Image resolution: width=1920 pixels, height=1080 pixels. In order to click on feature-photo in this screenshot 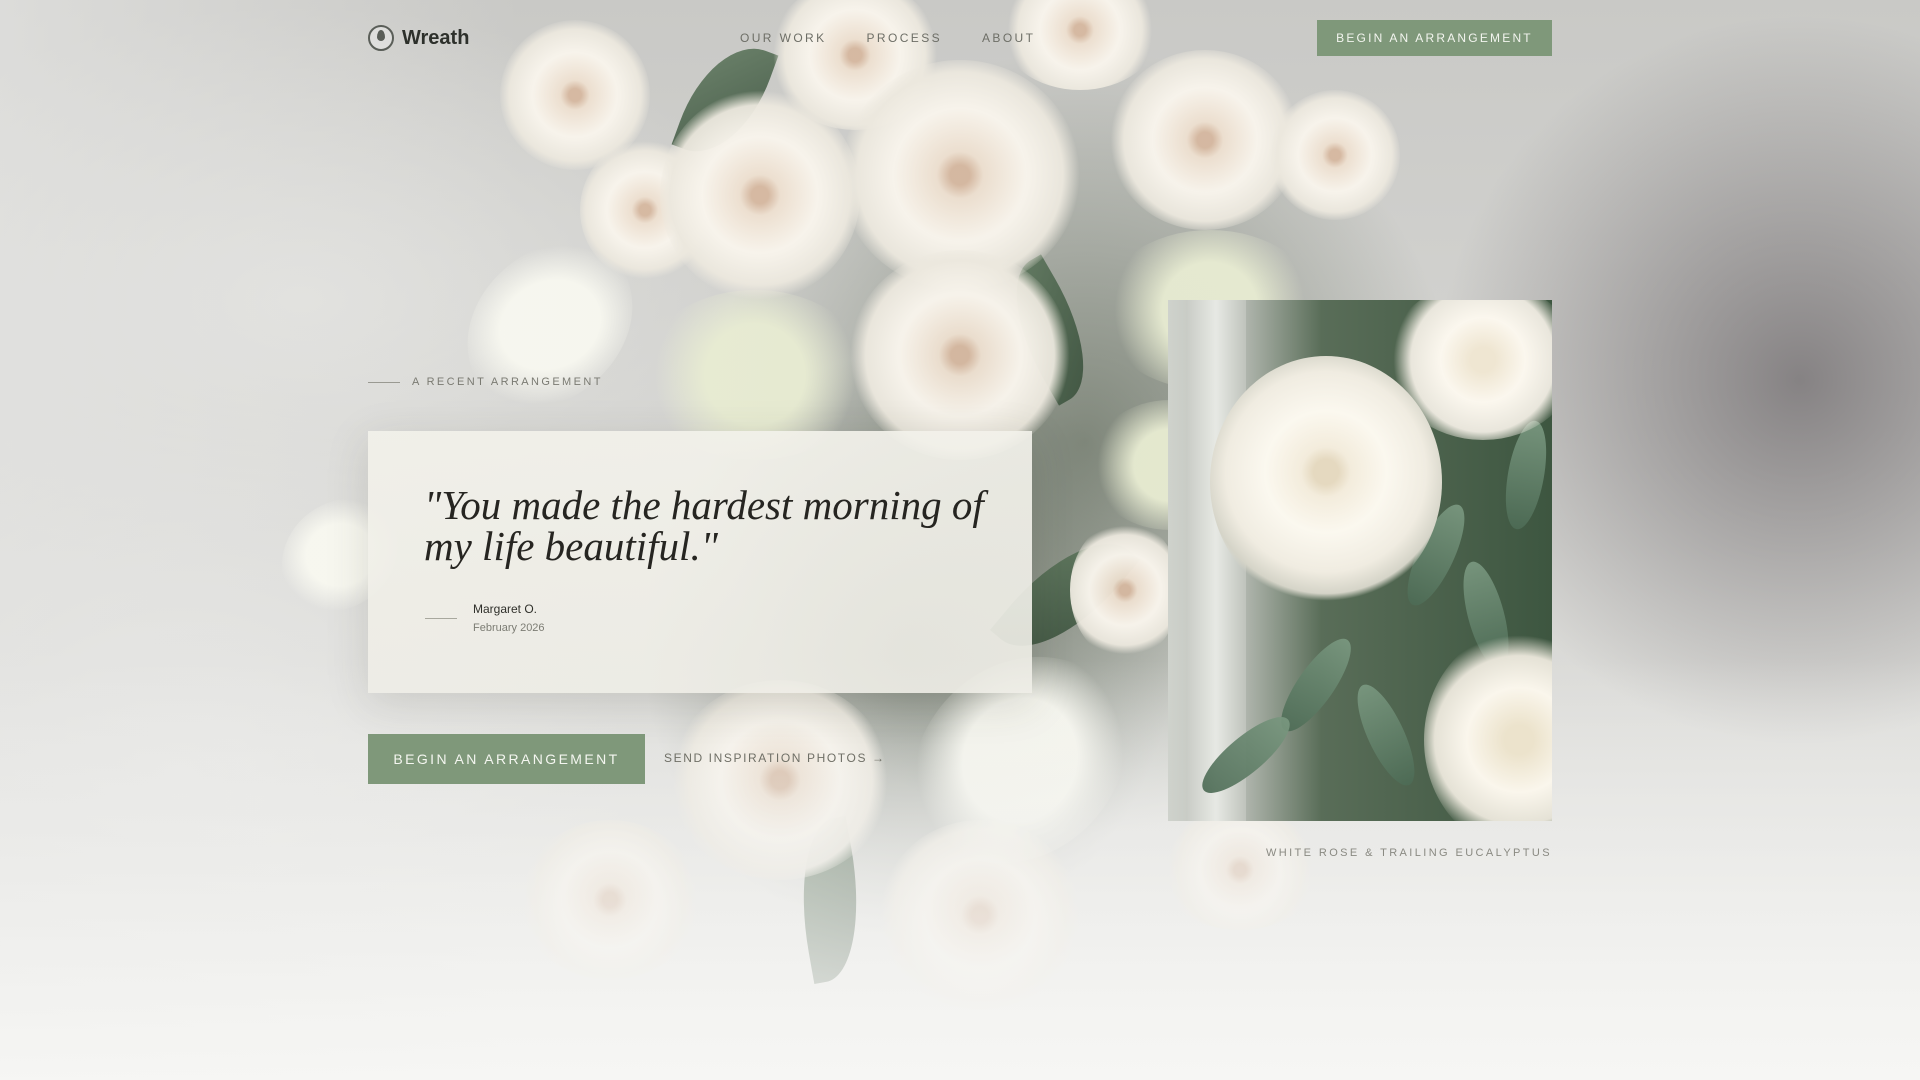, I will do `click(1360, 560)`.